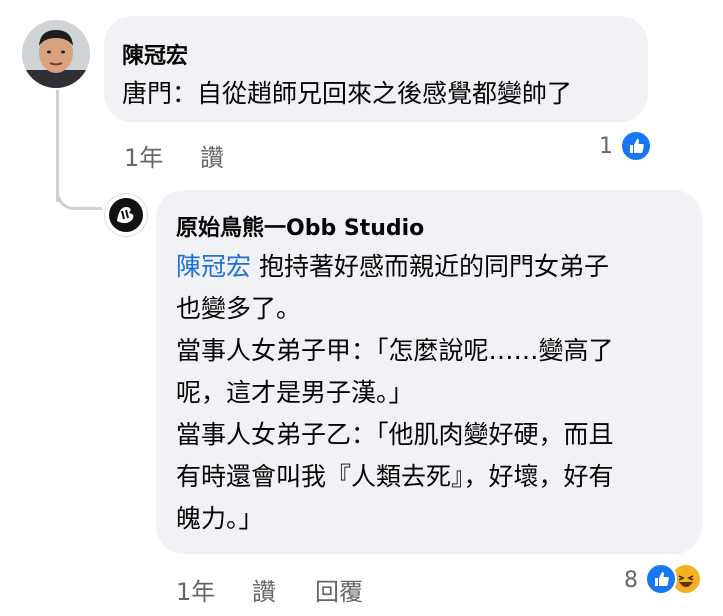 Image resolution: width=723 pixels, height=616 pixels. What do you see at coordinates (395, 476) in the screenshot?
I see `reply-line: 有時還會叫我『人類去死』，好壞，好有` at bounding box center [395, 476].